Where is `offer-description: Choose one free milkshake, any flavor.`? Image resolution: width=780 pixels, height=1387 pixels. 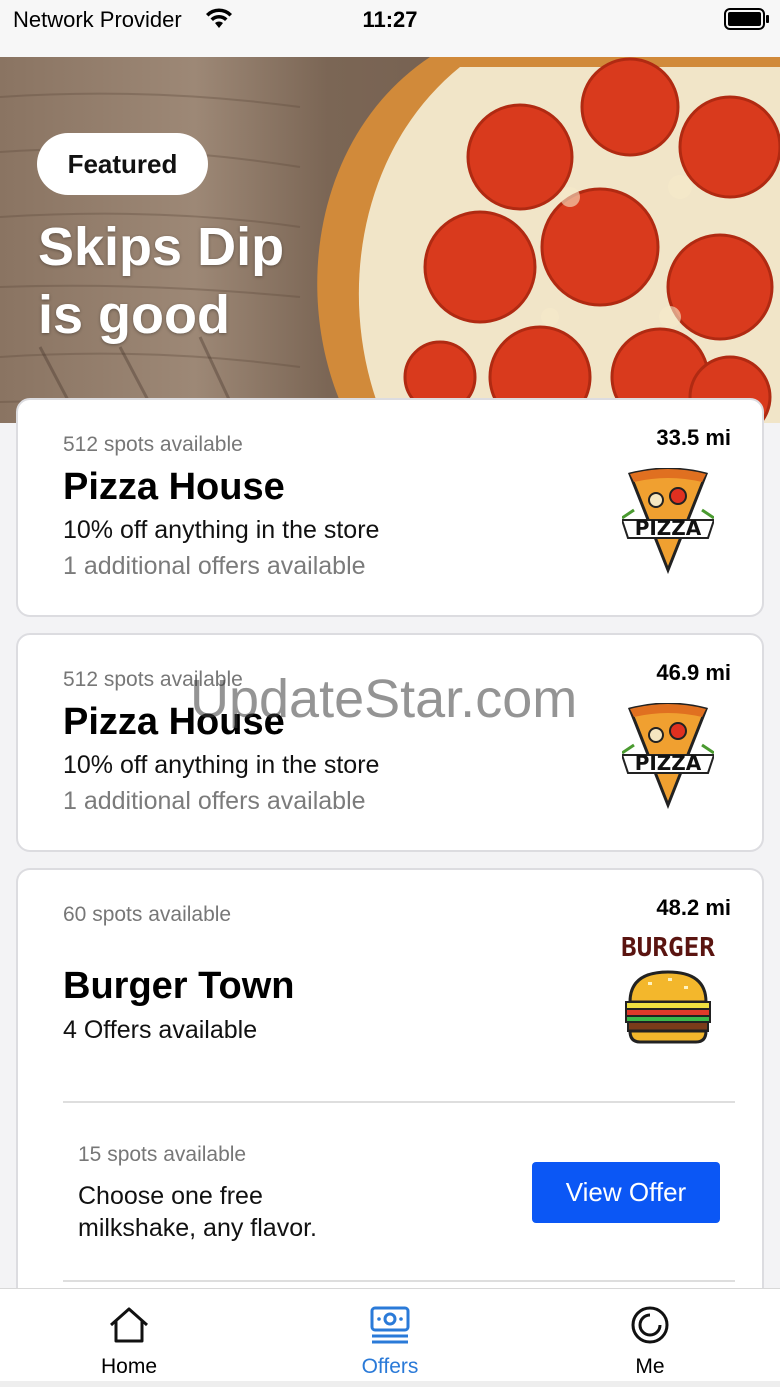
offer-description: Choose one free milkshake, any flavor. is located at coordinates (197, 1212).